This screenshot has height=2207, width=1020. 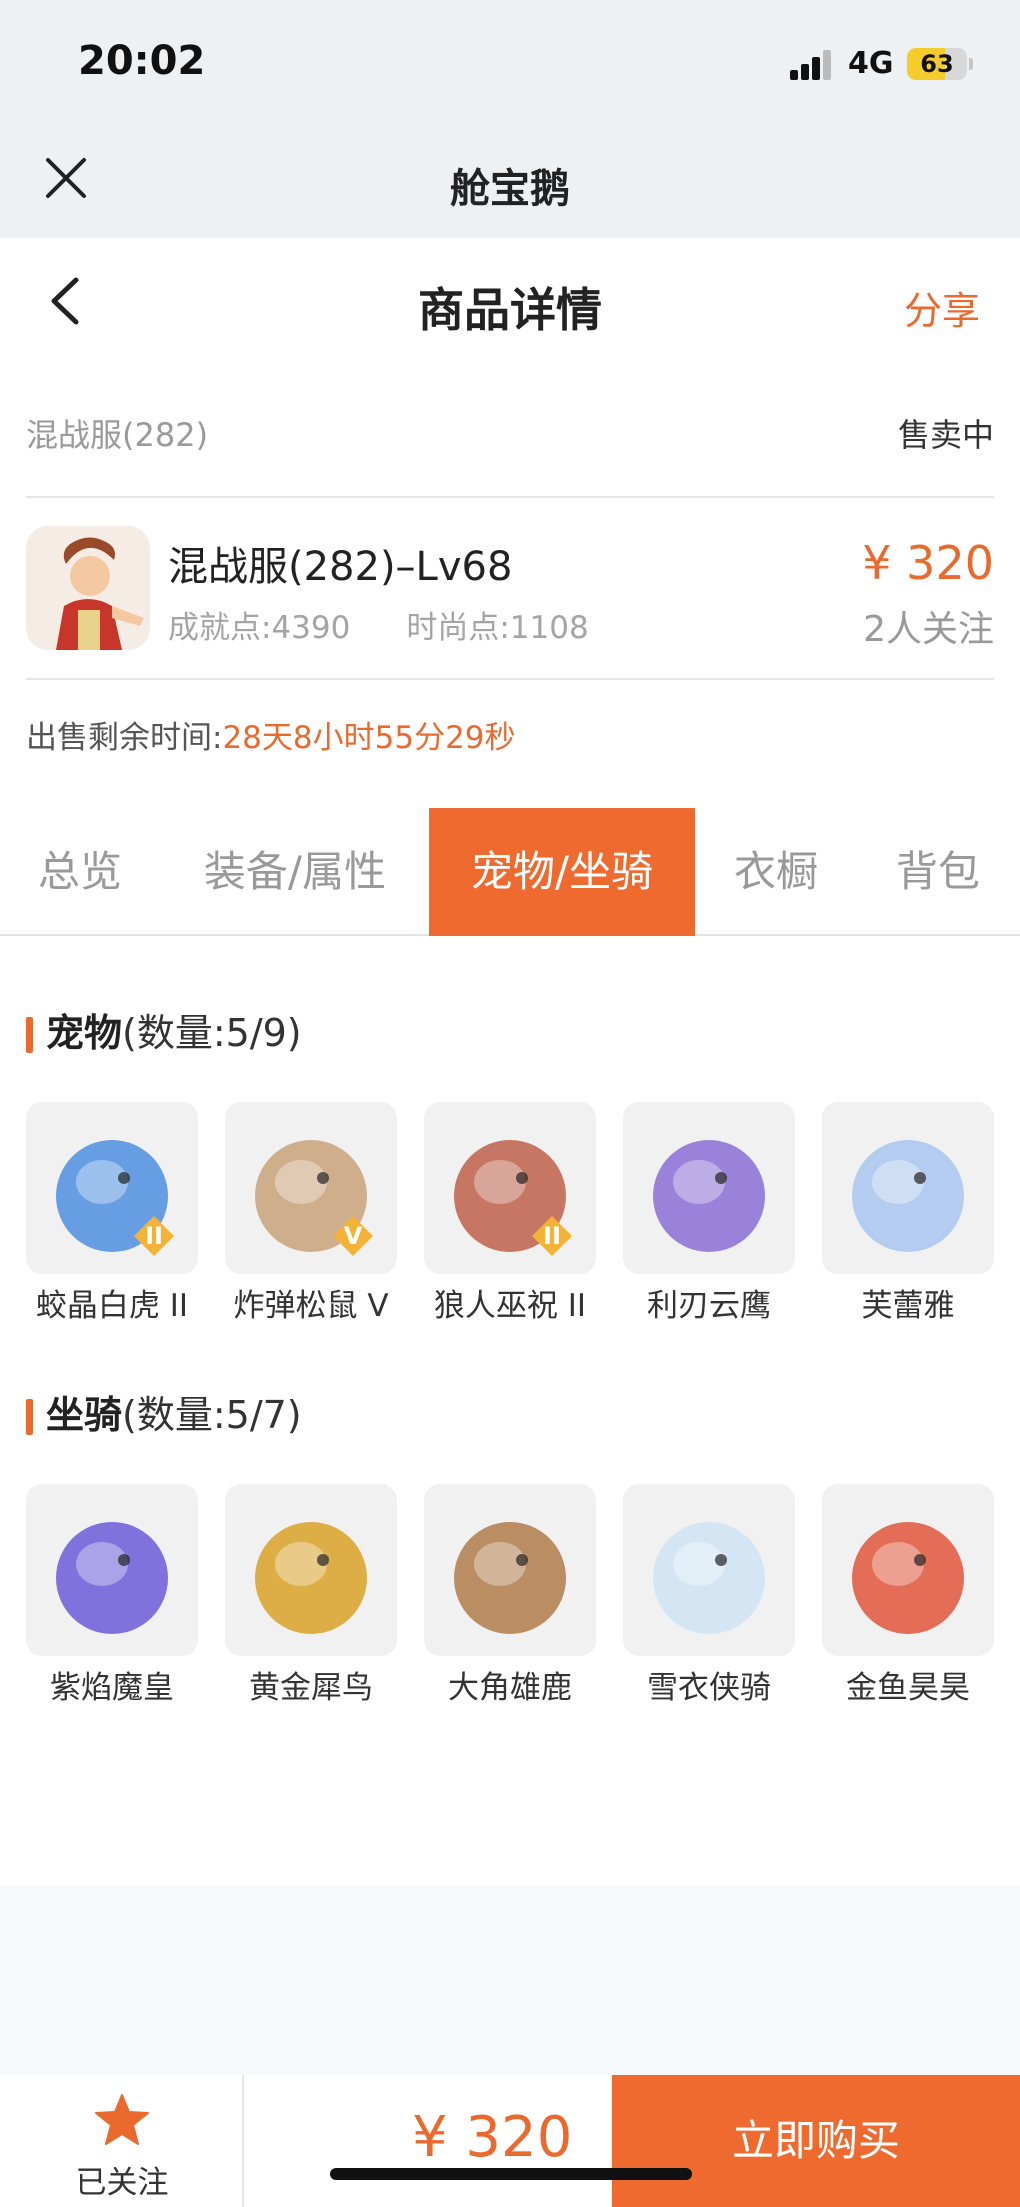 I want to click on page-navbar: 商品详情 分享, so click(x=510, y=303).